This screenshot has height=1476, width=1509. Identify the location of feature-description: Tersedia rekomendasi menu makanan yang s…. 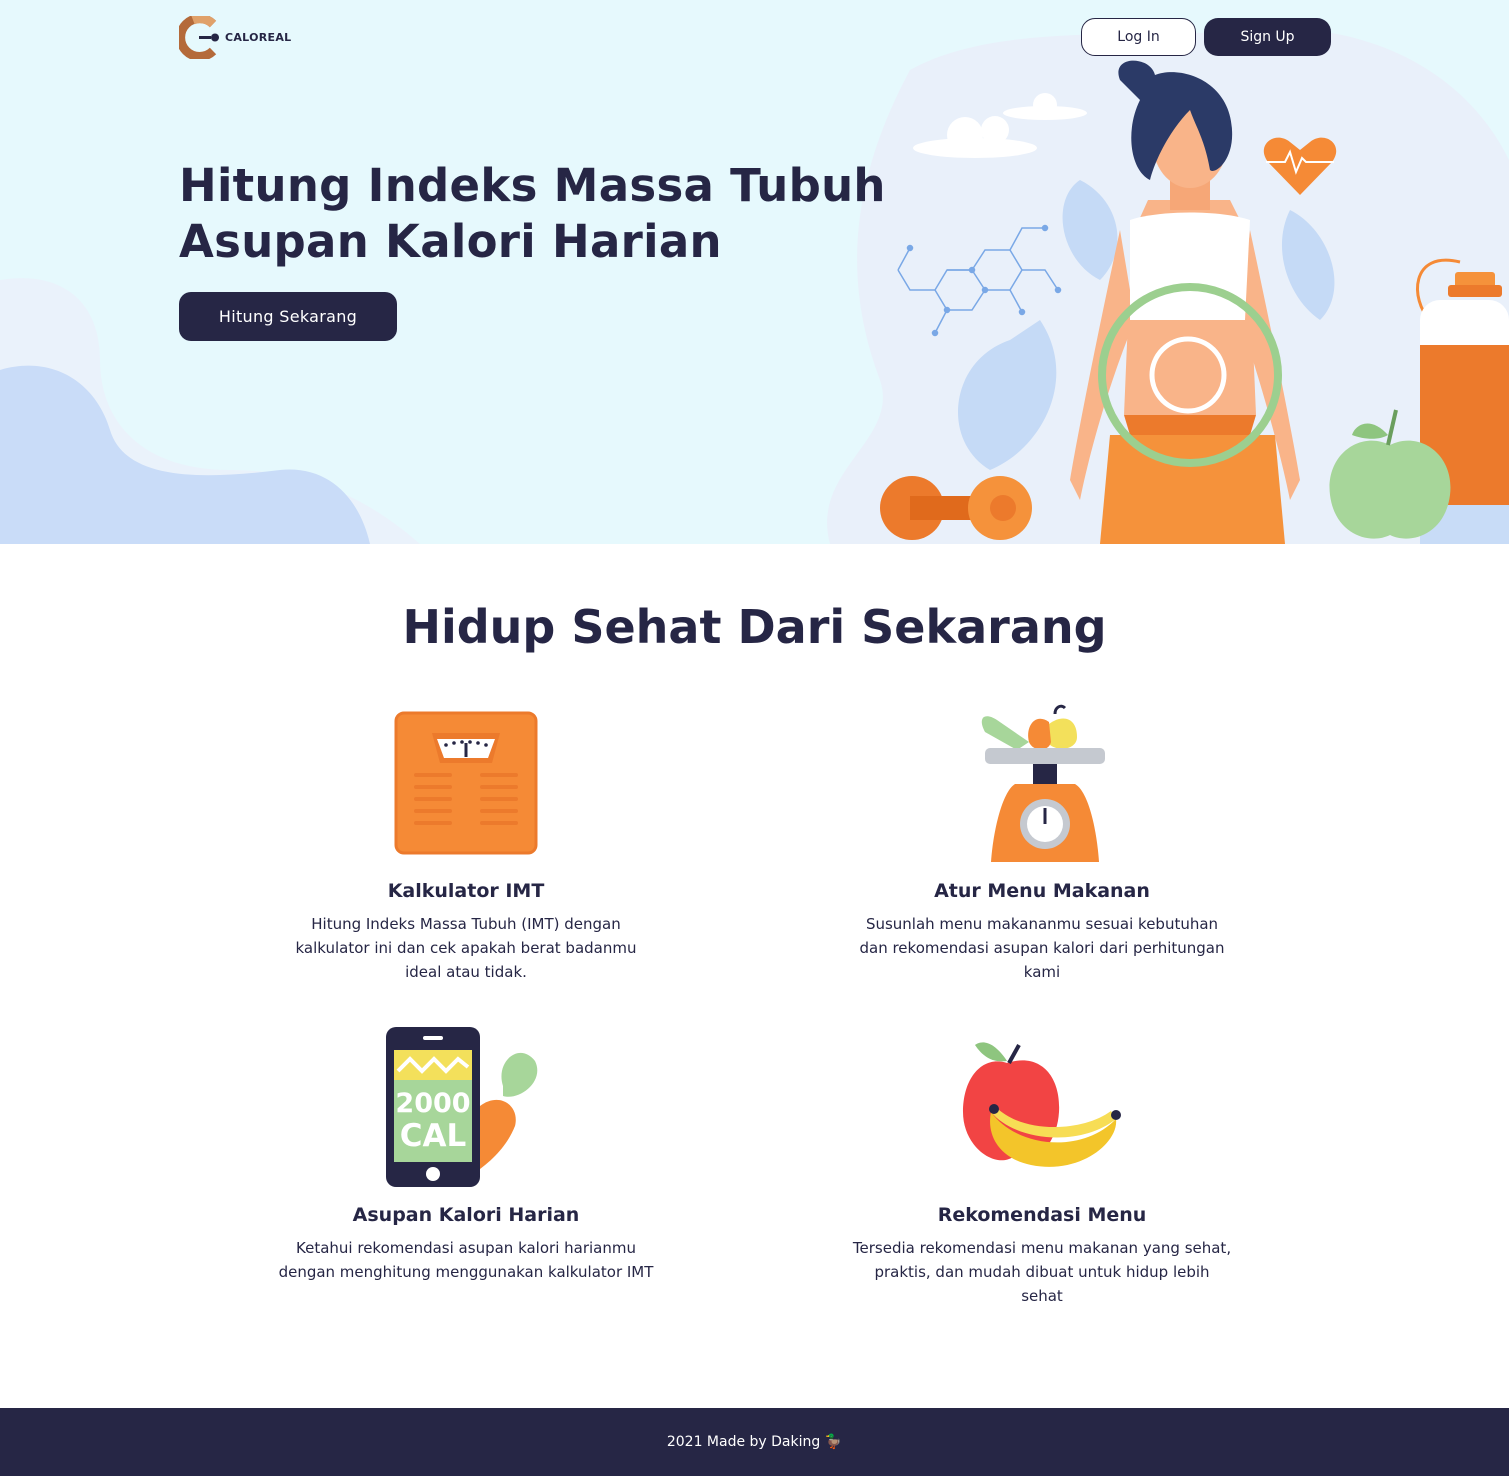
(1042, 1272).